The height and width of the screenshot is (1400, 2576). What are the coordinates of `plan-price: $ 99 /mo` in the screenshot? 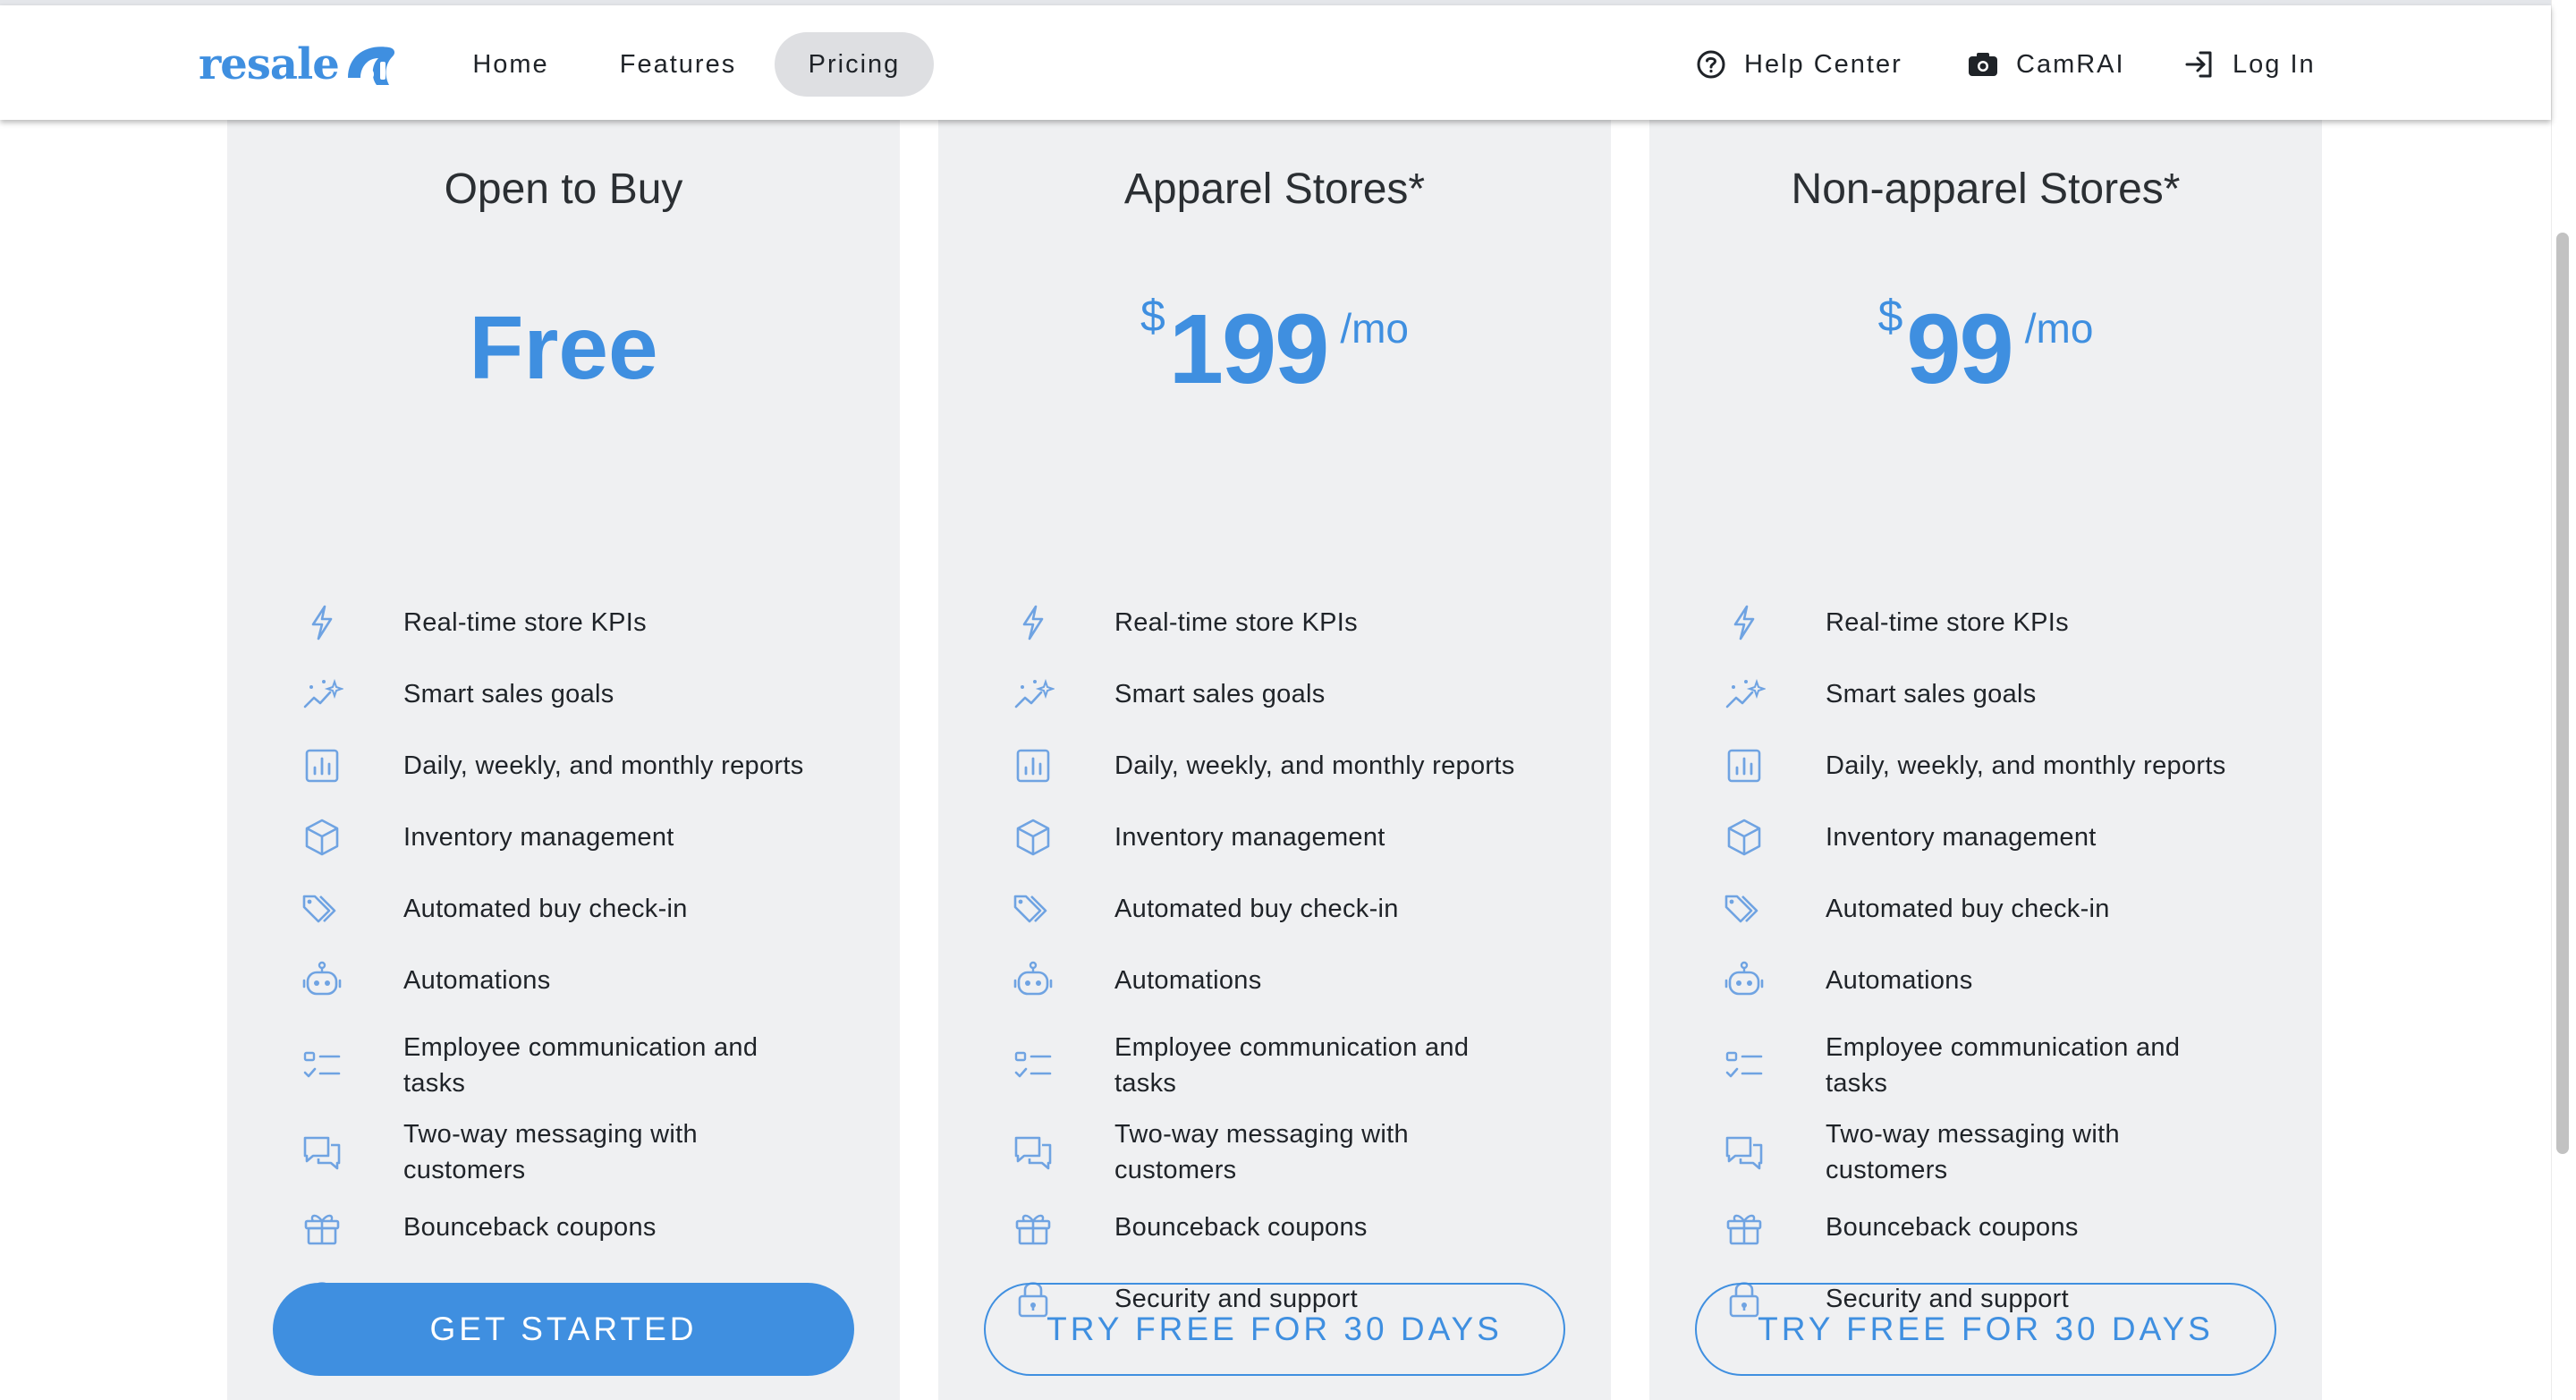 It's located at (1985, 342).